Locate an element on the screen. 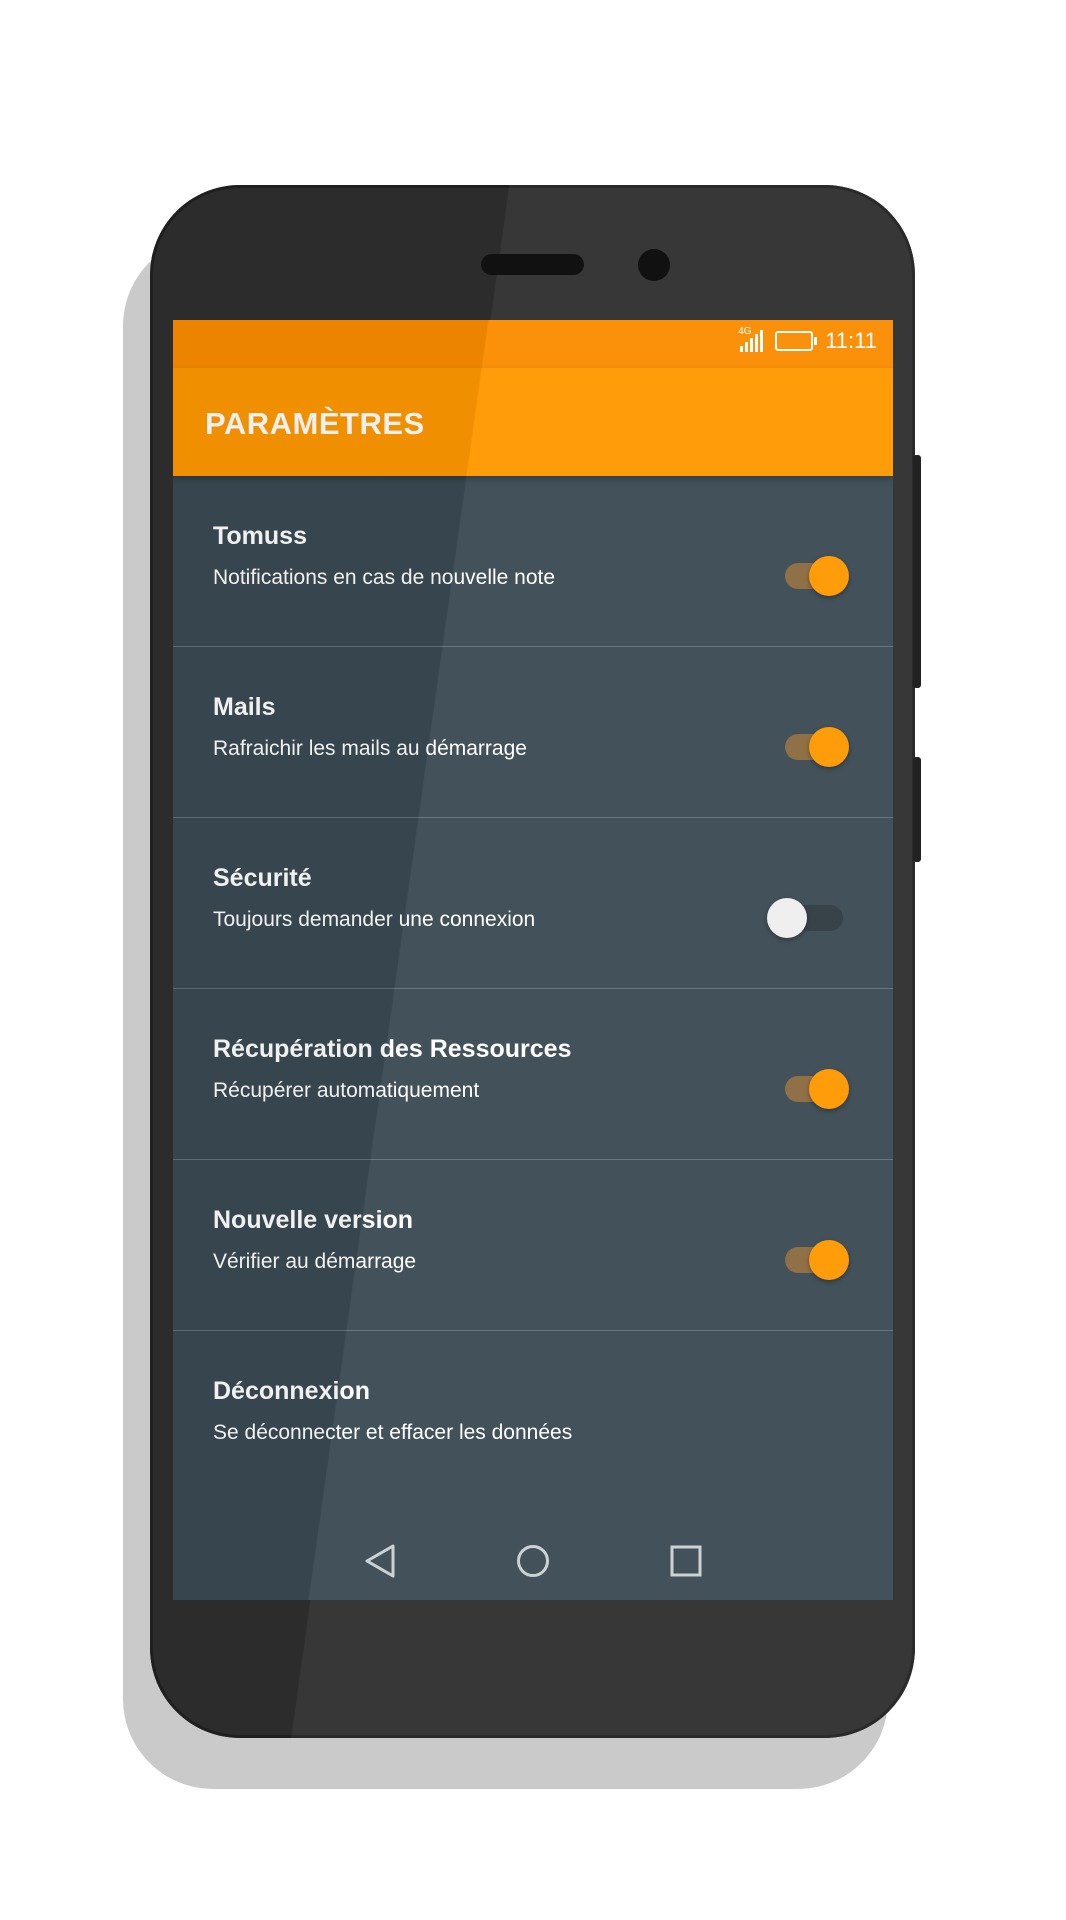  status-time: 11:11 is located at coordinates (851, 340).